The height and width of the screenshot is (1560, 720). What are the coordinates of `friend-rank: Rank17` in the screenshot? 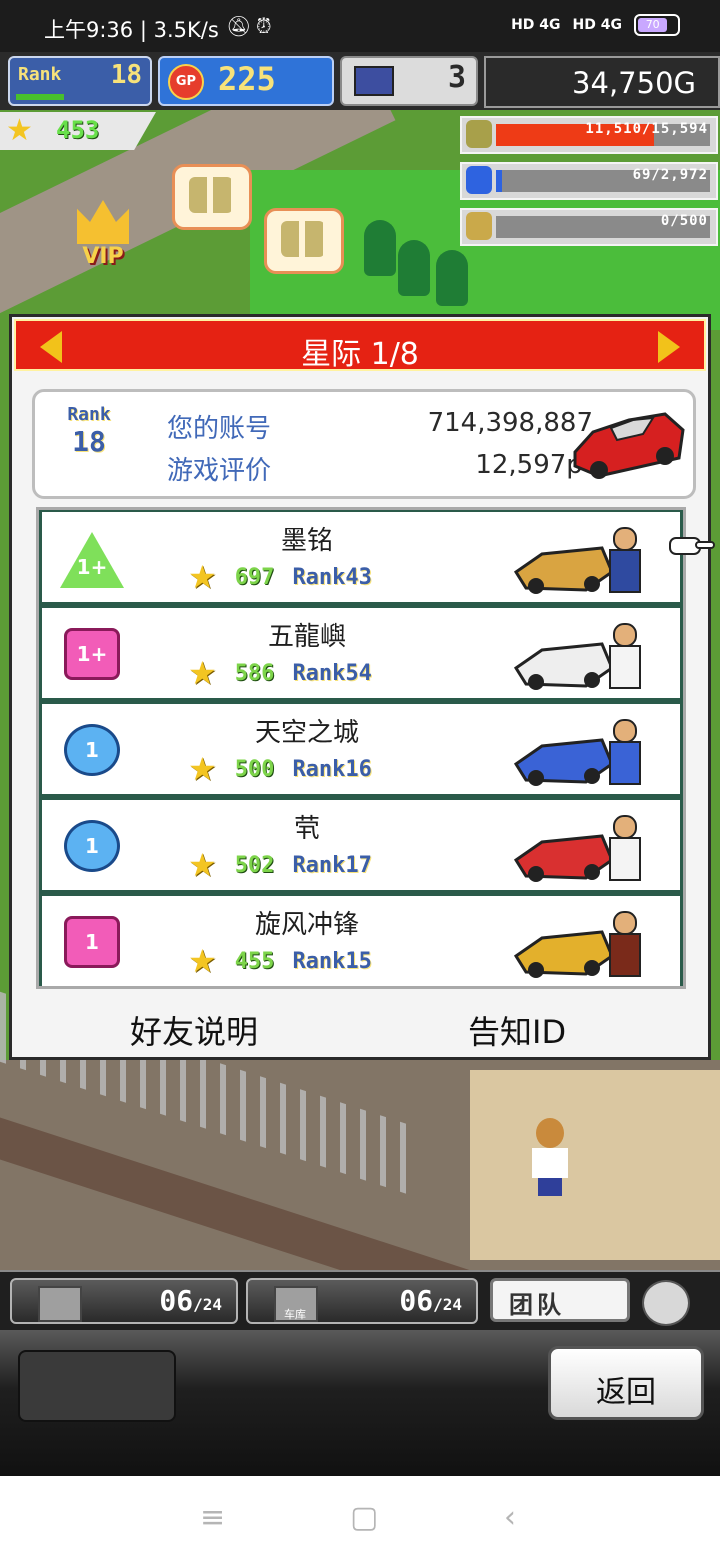 It's located at (331, 865).